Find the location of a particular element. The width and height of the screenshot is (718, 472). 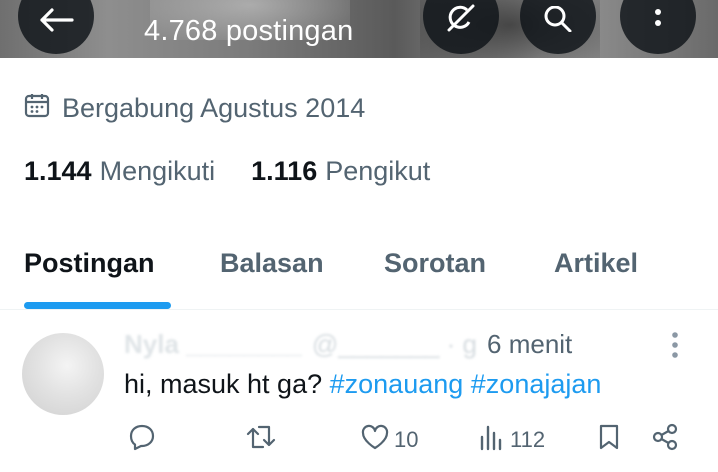

retweet-button is located at coordinates (261, 440).